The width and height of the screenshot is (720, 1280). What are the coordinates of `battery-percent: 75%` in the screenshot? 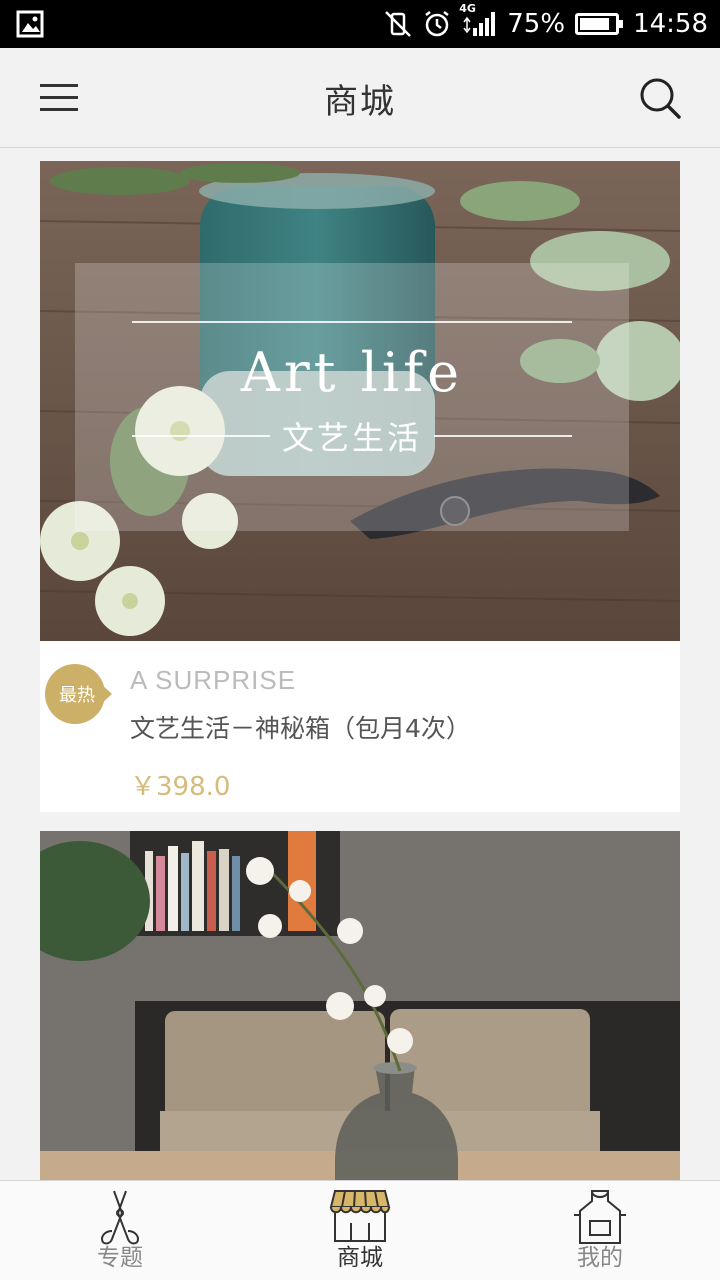 It's located at (536, 24).